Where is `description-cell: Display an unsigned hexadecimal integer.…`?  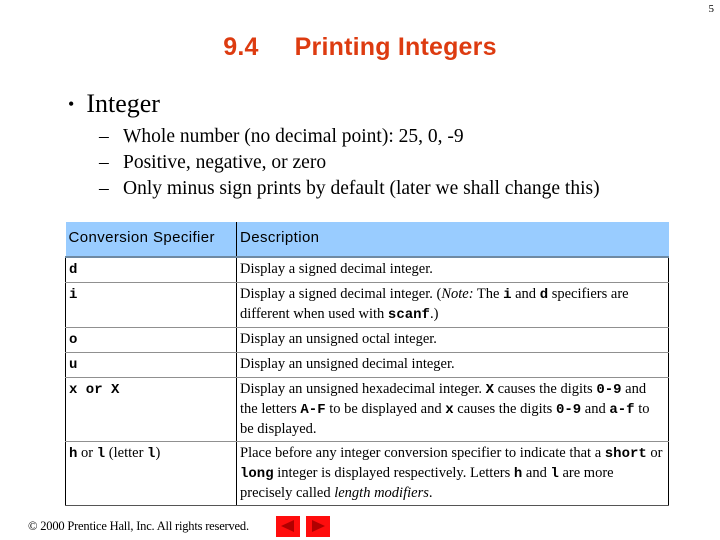 description-cell: Display an unsigned hexadecimal integer.… is located at coordinates (452, 409).